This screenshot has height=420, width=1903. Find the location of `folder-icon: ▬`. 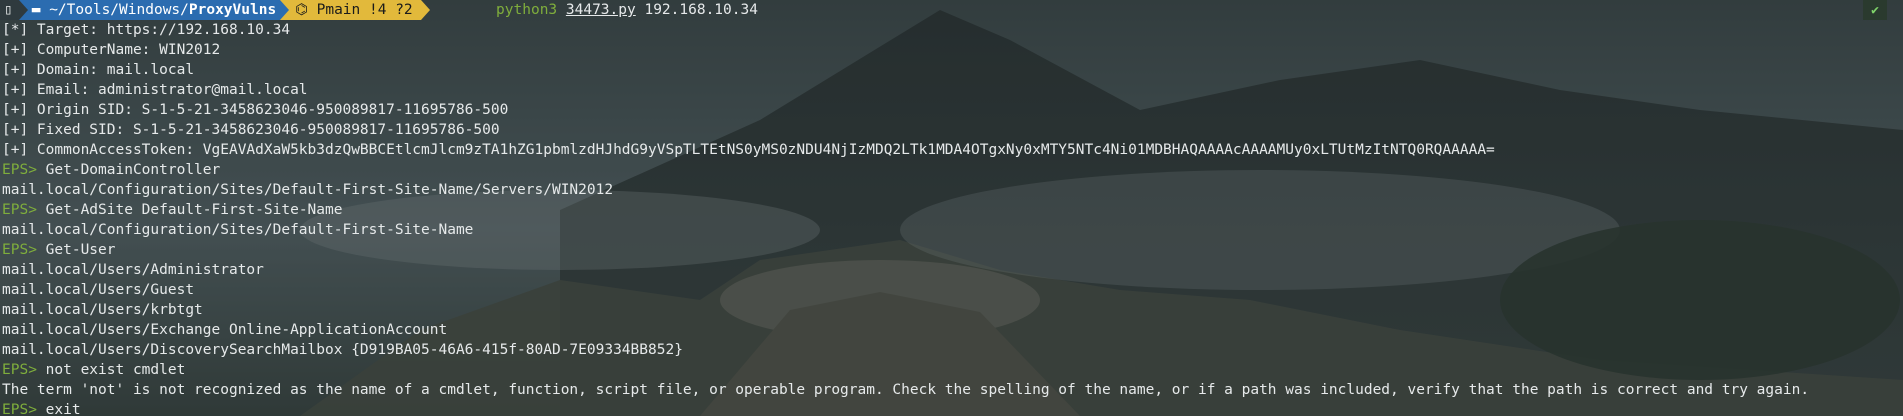

folder-icon: ▬ is located at coordinates (40, 10).